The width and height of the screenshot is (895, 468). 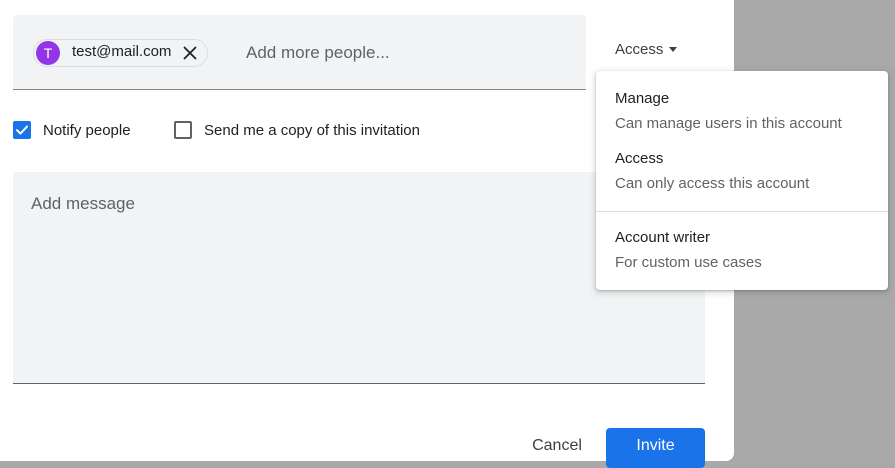 I want to click on chip-email: test@mail.com, so click(x=122, y=51).